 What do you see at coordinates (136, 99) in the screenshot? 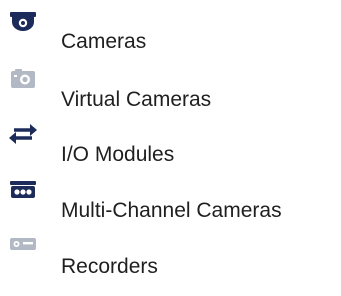
I see `device-item-label: Virtual Cameras` at bounding box center [136, 99].